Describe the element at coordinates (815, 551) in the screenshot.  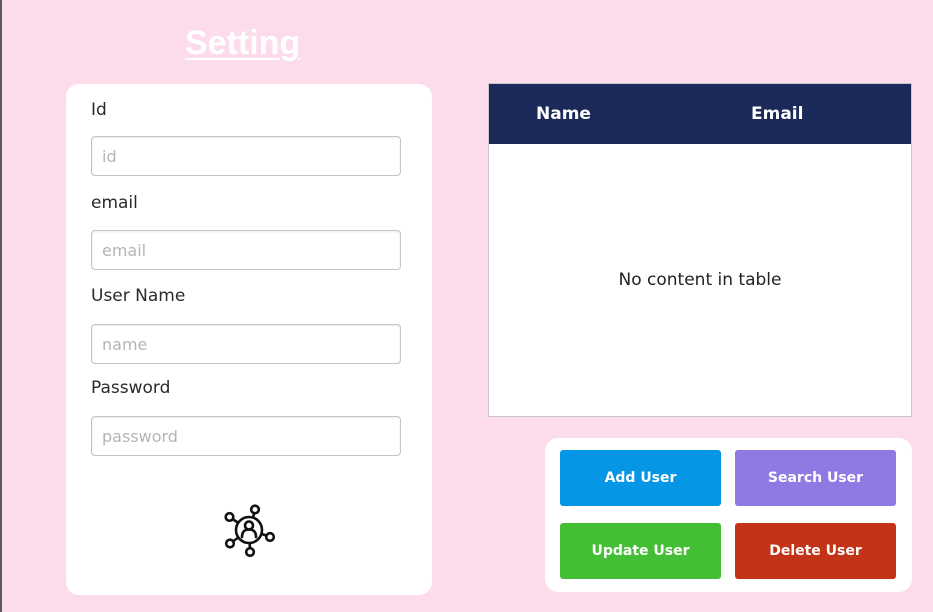
I see `delete-user-button: Delete User` at that location.